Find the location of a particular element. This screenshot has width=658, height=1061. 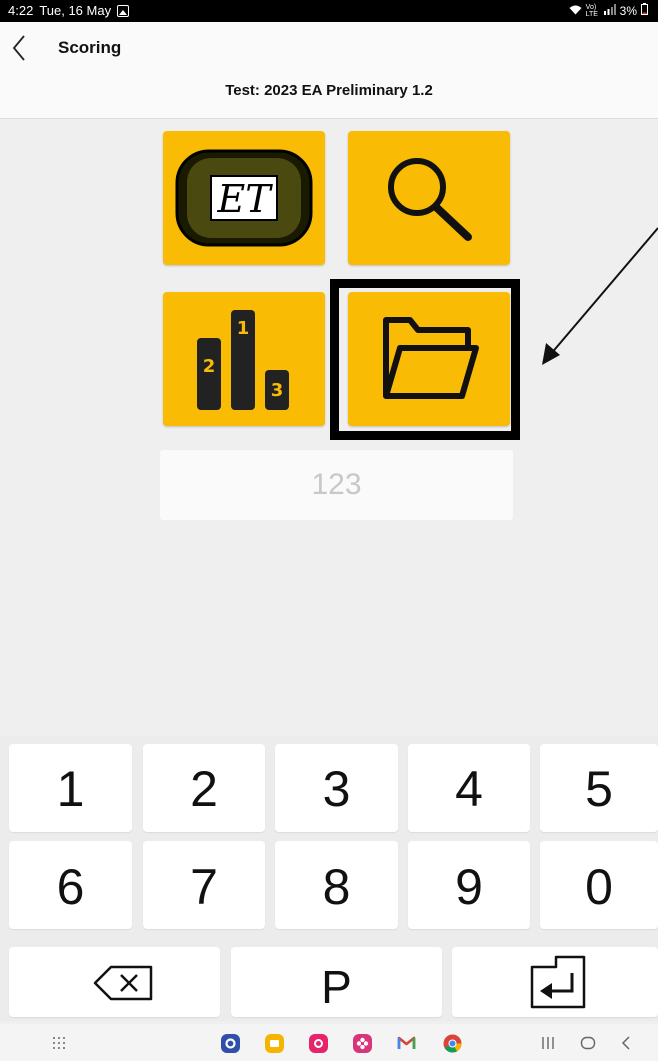

recents-icon is located at coordinates (548, 1045).